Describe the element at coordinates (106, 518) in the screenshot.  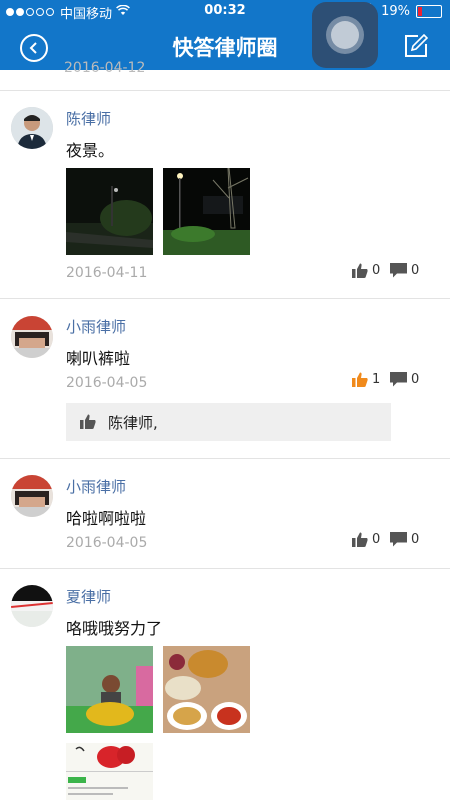
I see `post-content: 哈啦啊啦啦` at that location.